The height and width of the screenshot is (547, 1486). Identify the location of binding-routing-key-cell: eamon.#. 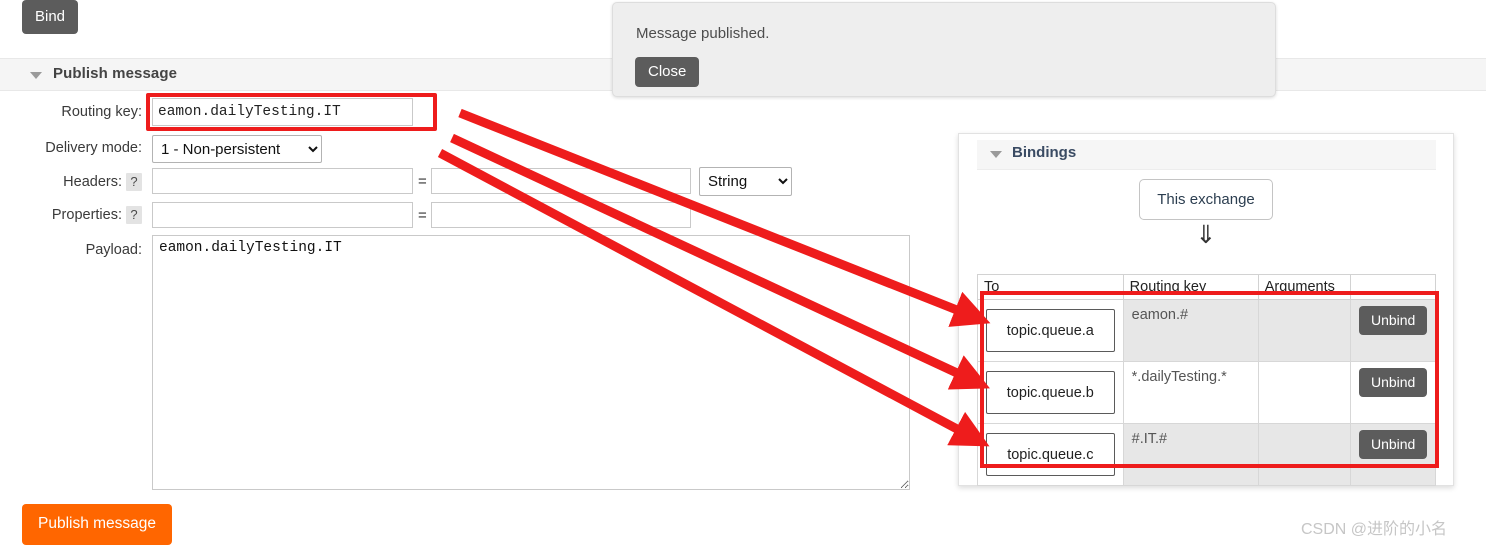
(1190, 330).